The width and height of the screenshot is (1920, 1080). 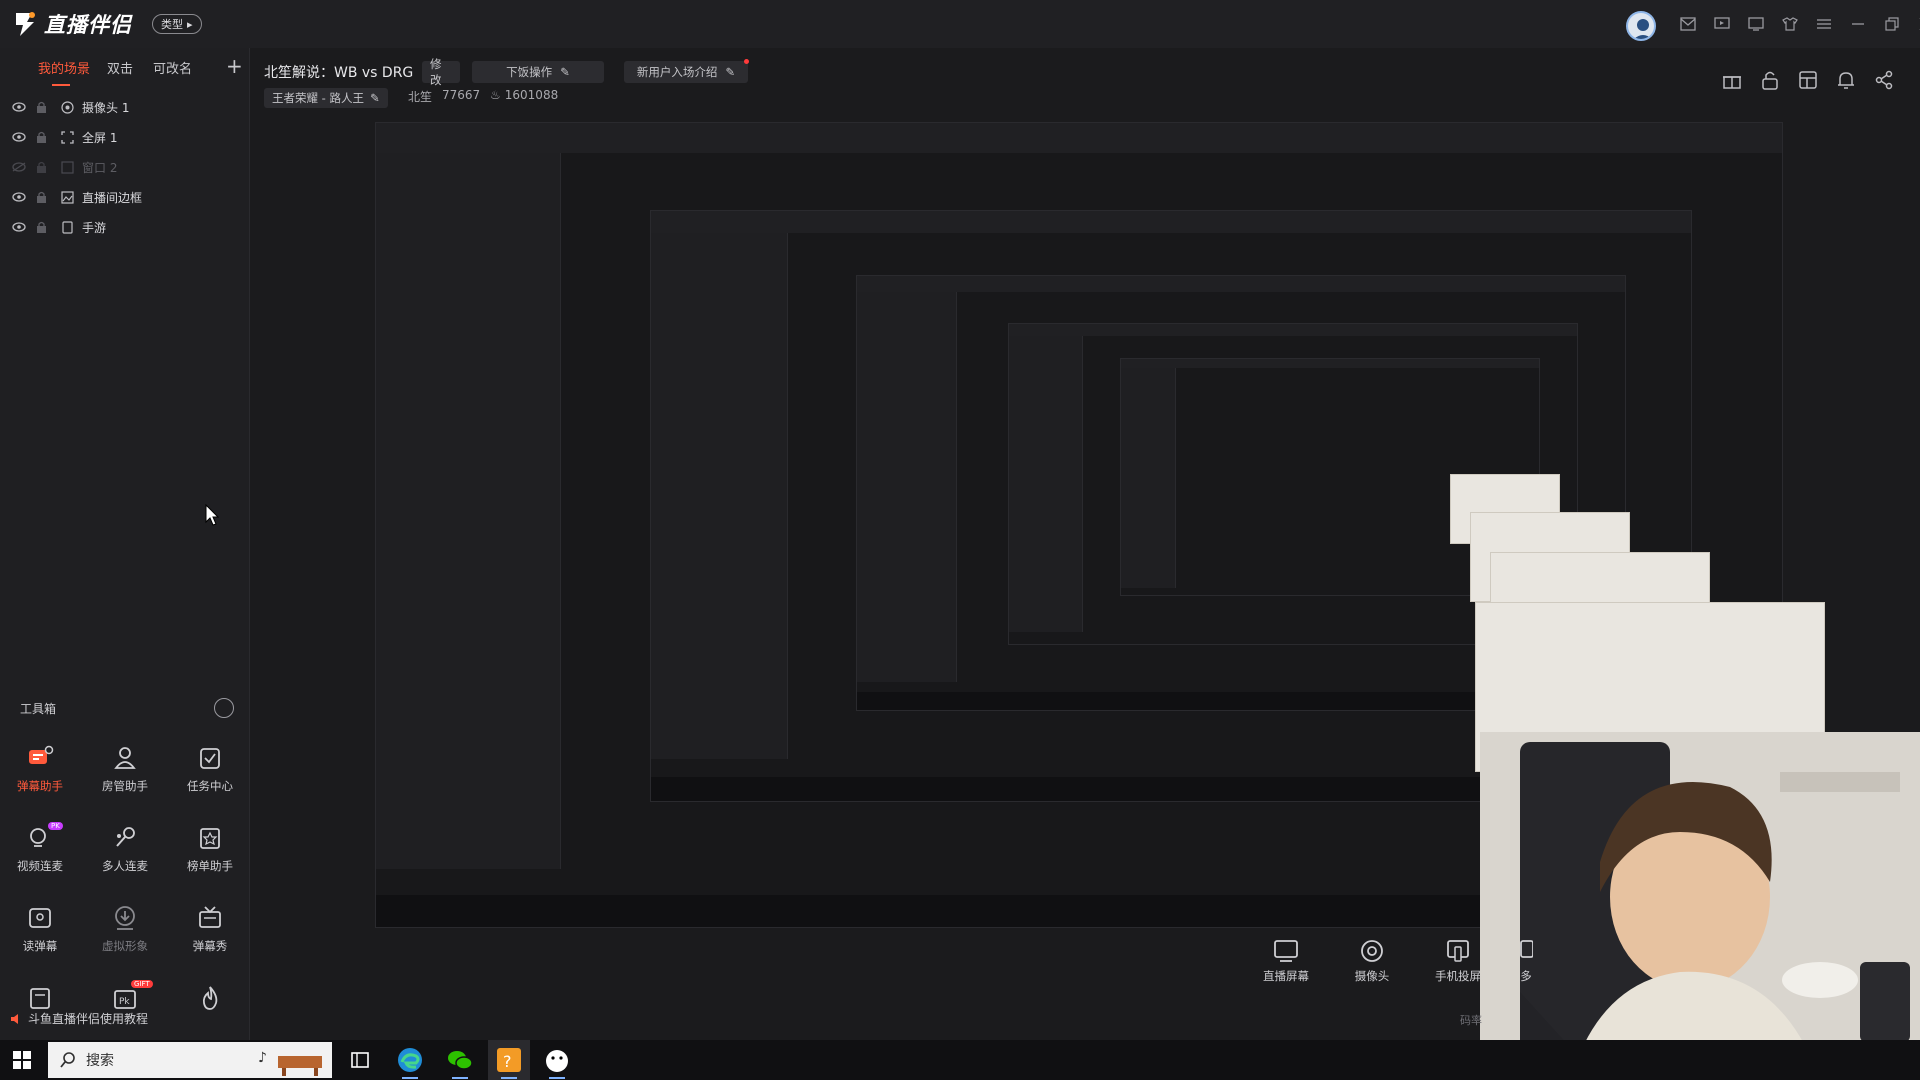 What do you see at coordinates (210, 934) in the screenshot?
I see `tool-danmaku-show: 弹幕秀` at bounding box center [210, 934].